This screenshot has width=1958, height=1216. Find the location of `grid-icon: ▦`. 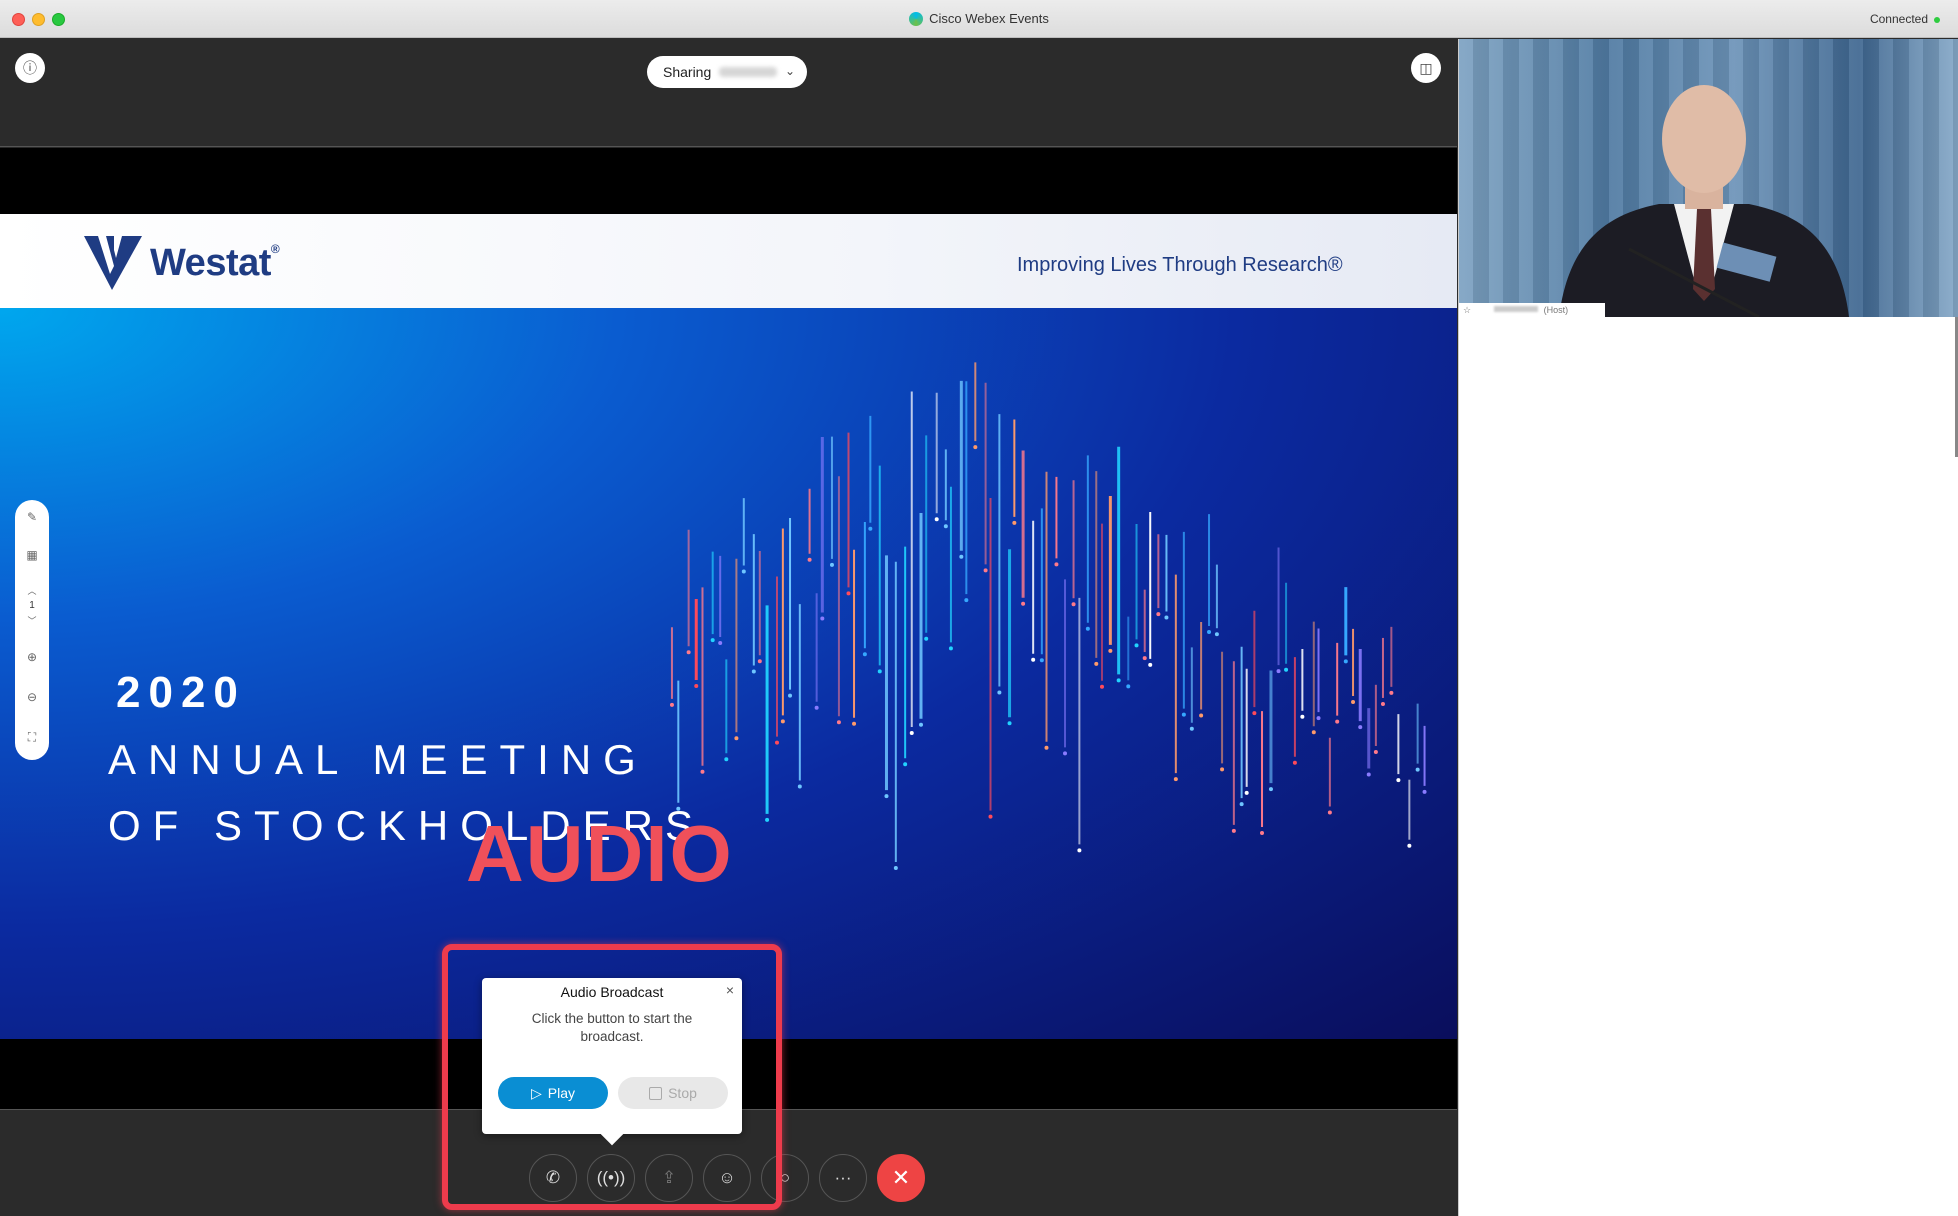

grid-icon: ▦ is located at coordinates (32, 555).